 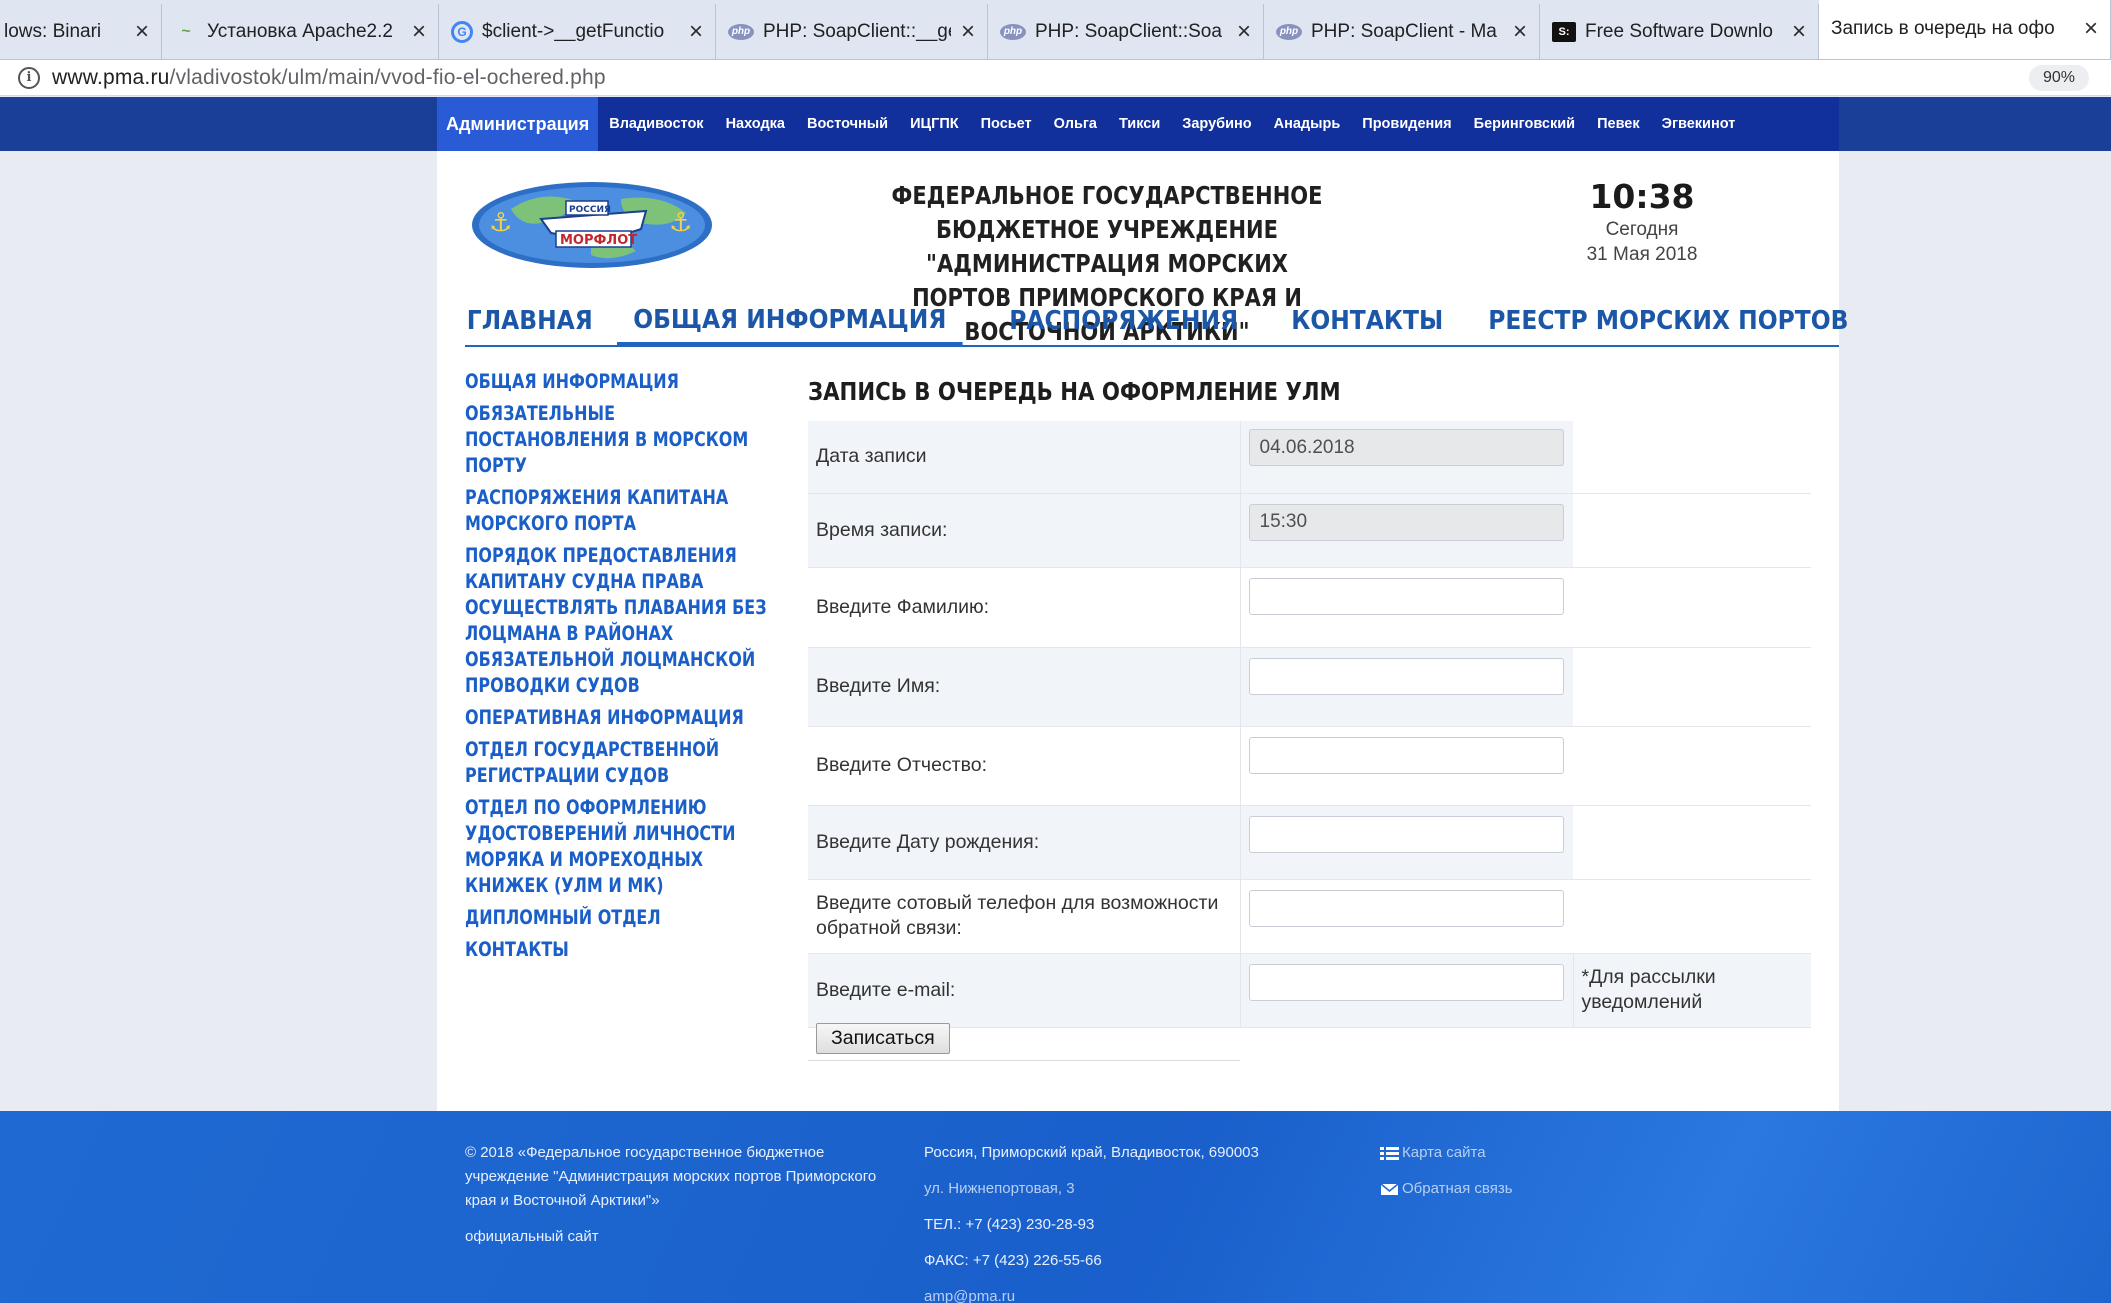 What do you see at coordinates (1642, 254) in the screenshot?
I see `clock-date: 31 Мая 2018` at bounding box center [1642, 254].